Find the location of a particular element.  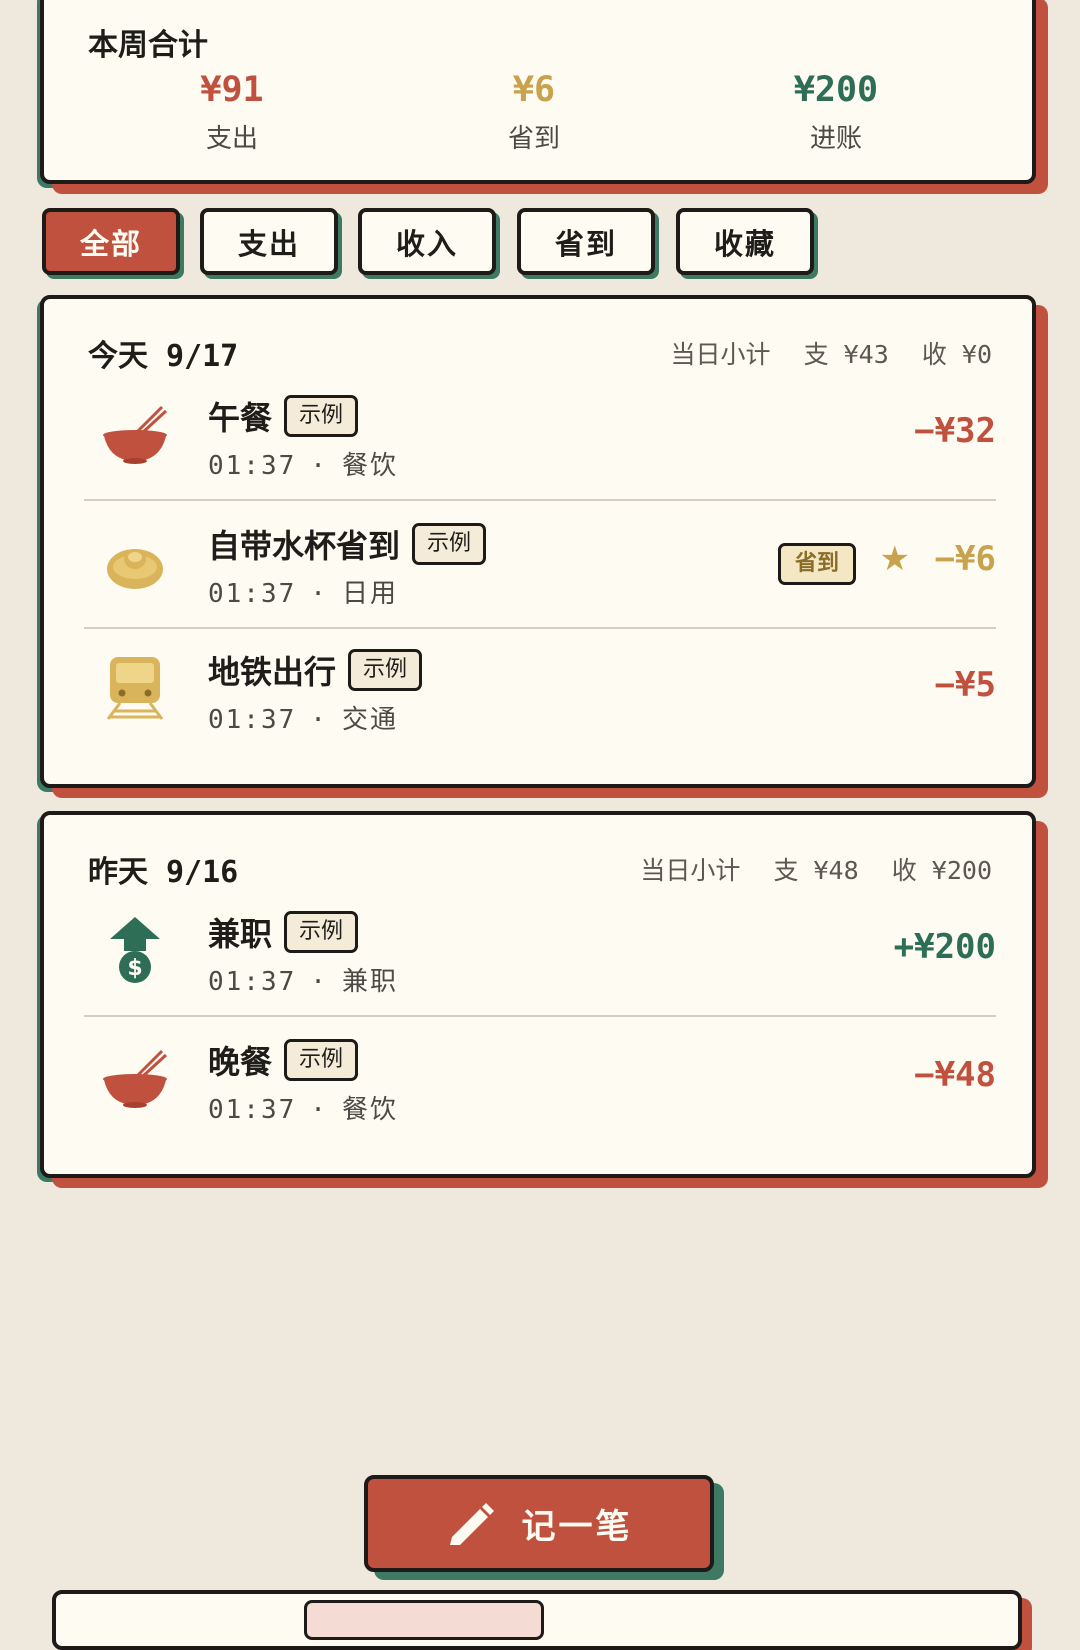

record-button: 记一笔 is located at coordinates (539, 1523).